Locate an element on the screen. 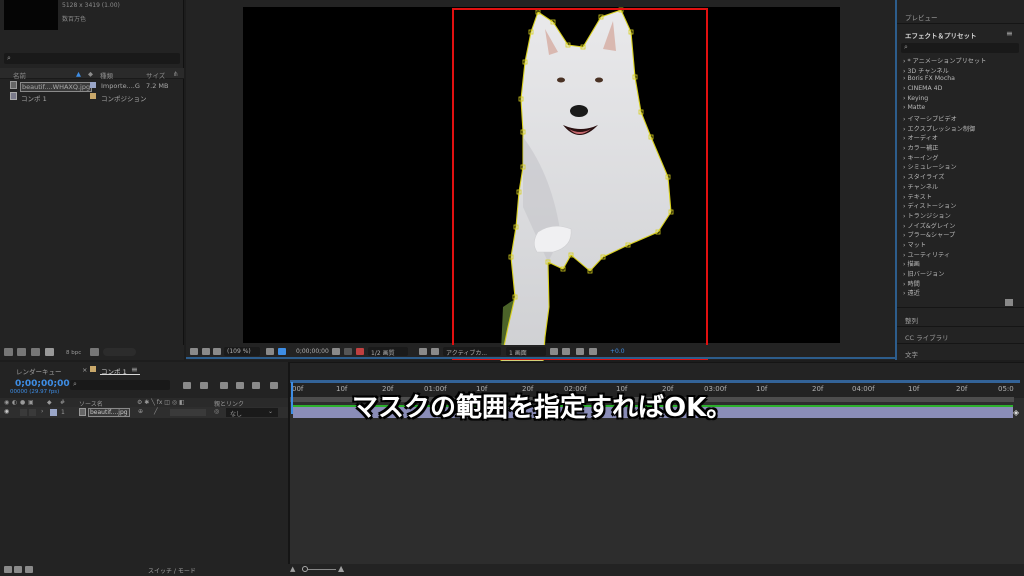 This screenshot has width=1024, height=576. effect-category: › キーイング is located at coordinates (920, 157).